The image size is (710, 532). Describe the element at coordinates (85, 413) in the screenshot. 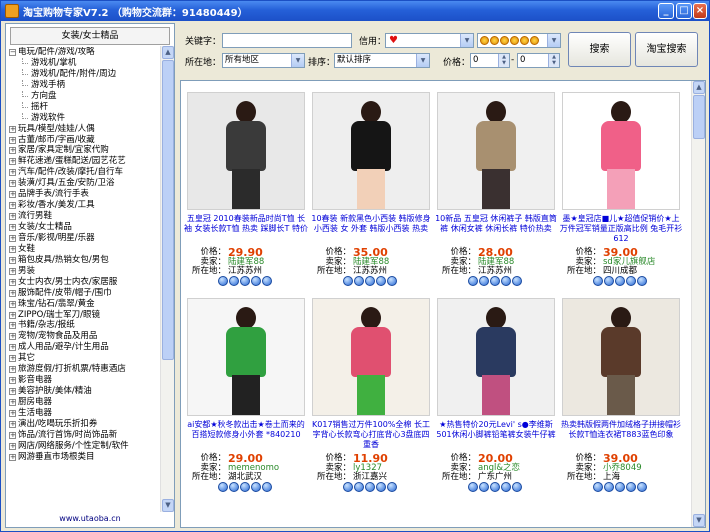

I see `tree-category-item: + 生活电器` at that location.